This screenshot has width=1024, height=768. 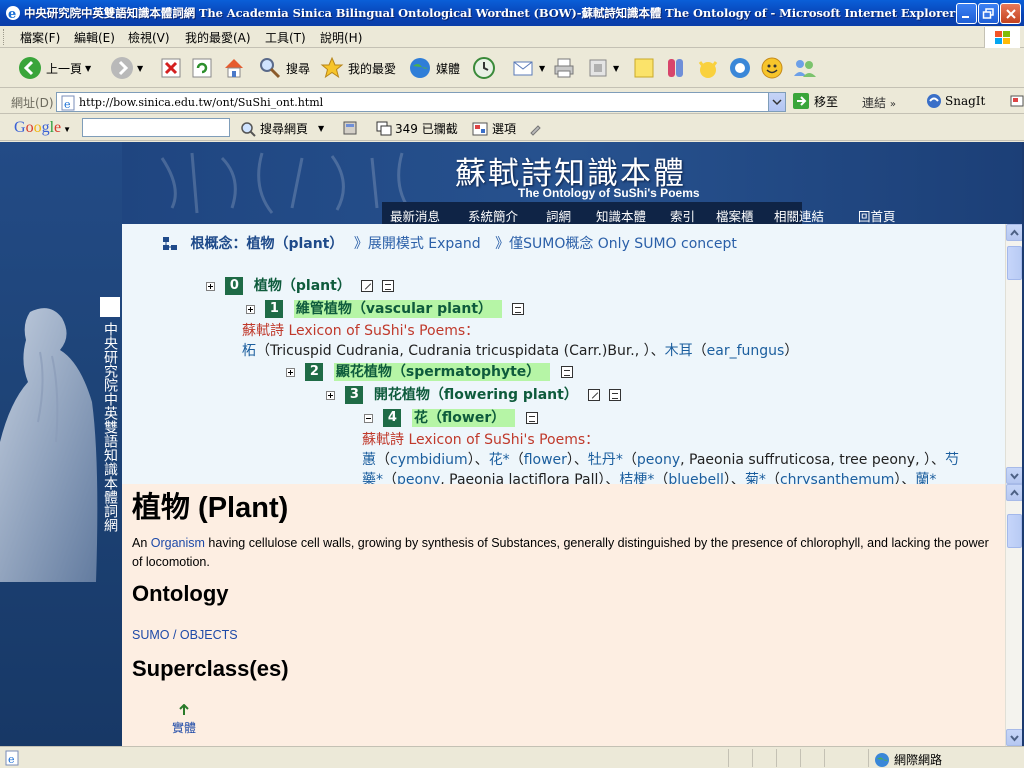 What do you see at coordinates (776, 102) in the screenshot?
I see `address-dropdown-button` at bounding box center [776, 102].